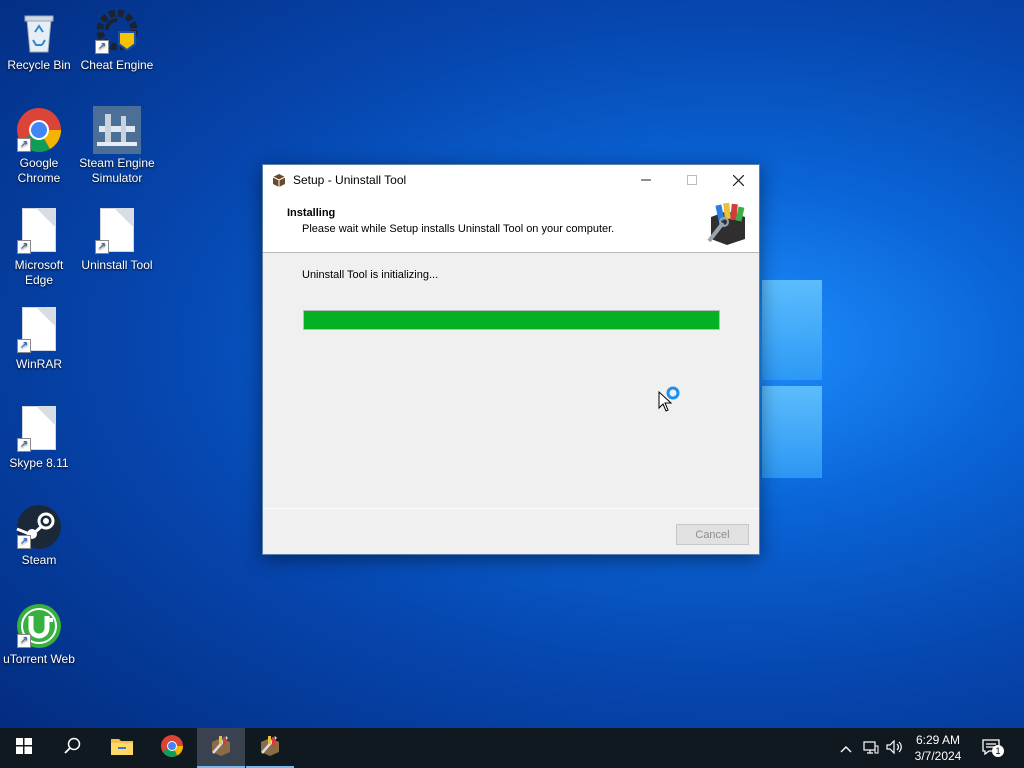 The height and width of the screenshot is (768, 1024). What do you see at coordinates (728, 224) in the screenshot?
I see `uninstall-tool-box-icon` at bounding box center [728, 224].